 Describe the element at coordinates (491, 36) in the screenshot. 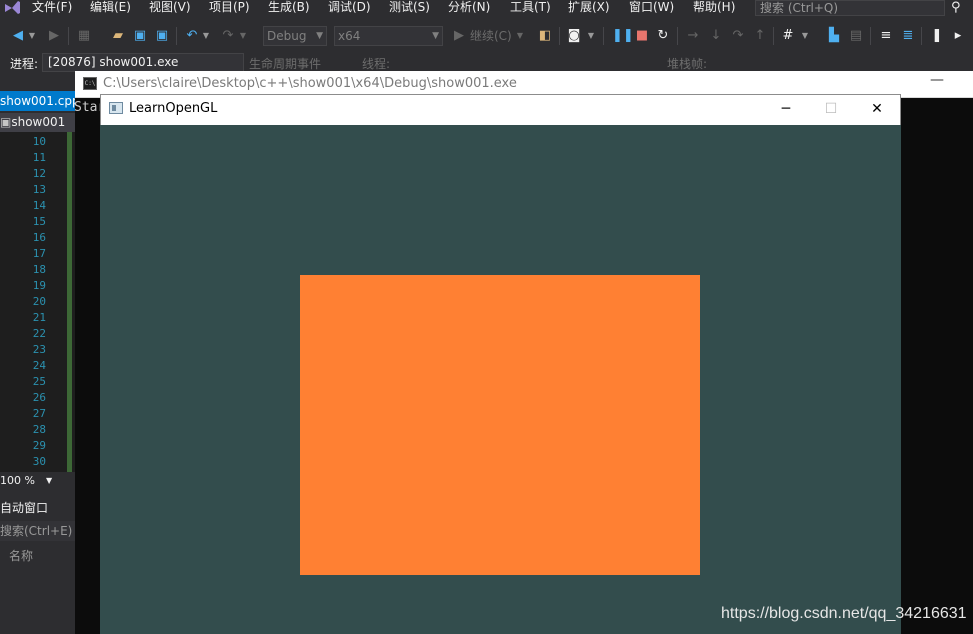

I see `continue-button: 继续(C)` at that location.